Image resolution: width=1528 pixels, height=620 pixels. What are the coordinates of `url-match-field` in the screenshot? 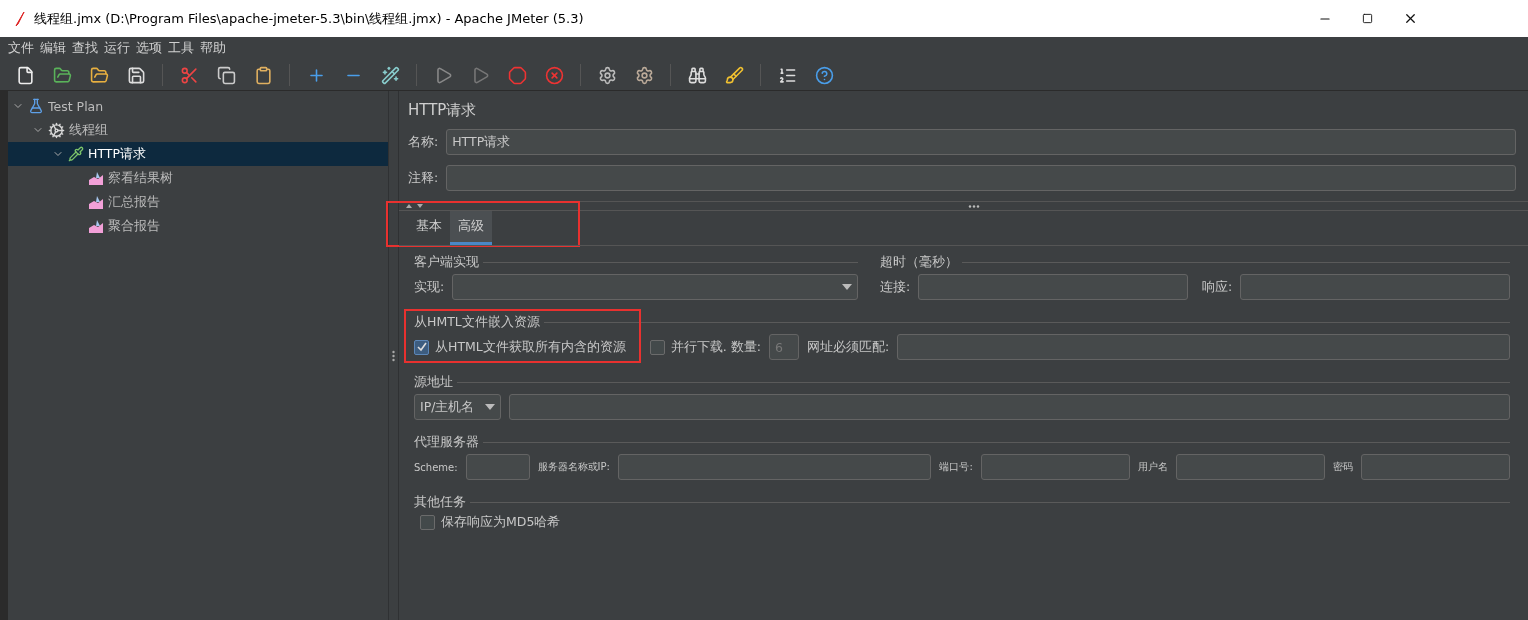 It's located at (1203, 347).